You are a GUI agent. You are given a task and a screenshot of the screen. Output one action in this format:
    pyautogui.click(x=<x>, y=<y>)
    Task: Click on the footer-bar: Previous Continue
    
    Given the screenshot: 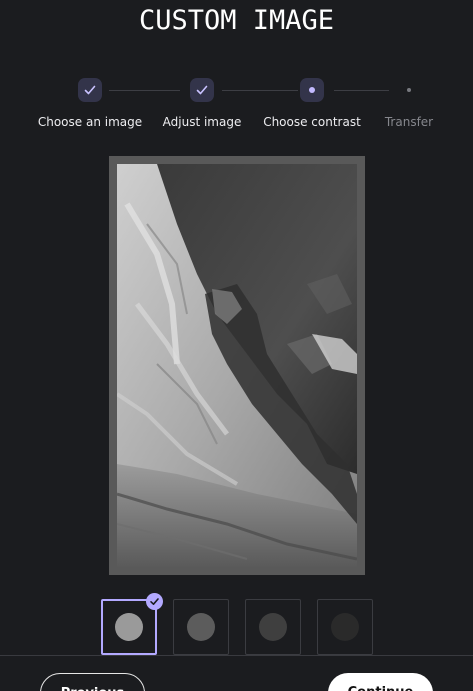 What is the action you would take?
    pyautogui.click(x=236, y=673)
    